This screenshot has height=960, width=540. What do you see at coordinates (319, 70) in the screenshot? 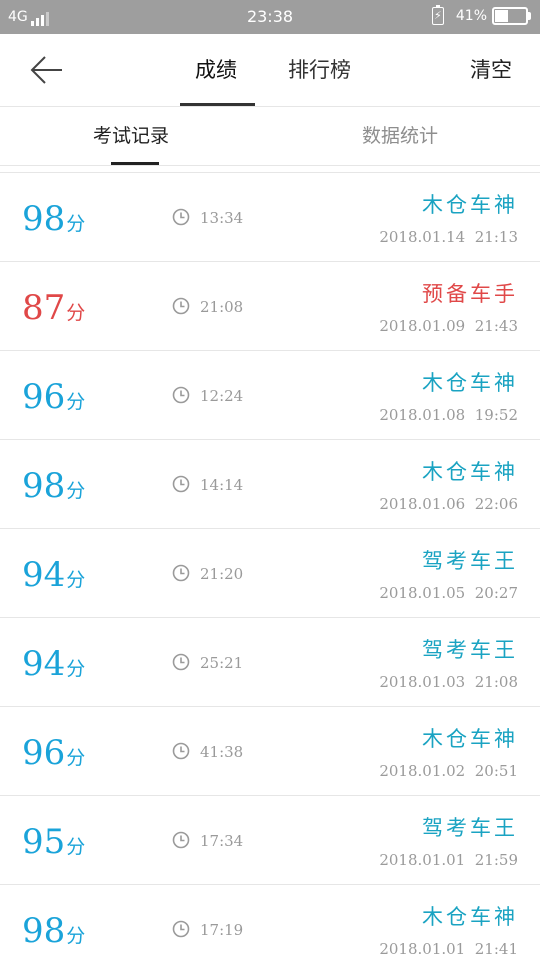
I see `tab-leaderboard: 排行榜` at bounding box center [319, 70].